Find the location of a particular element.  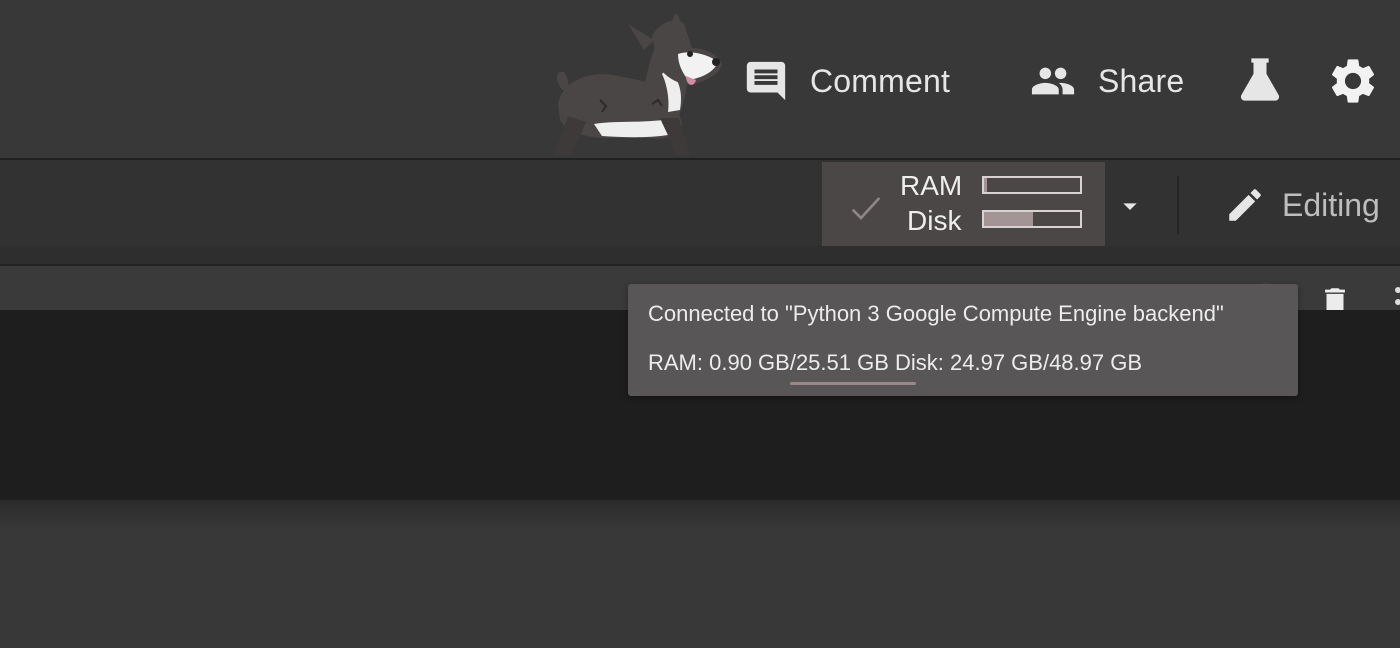

gear-icon is located at coordinates (1353, 81).